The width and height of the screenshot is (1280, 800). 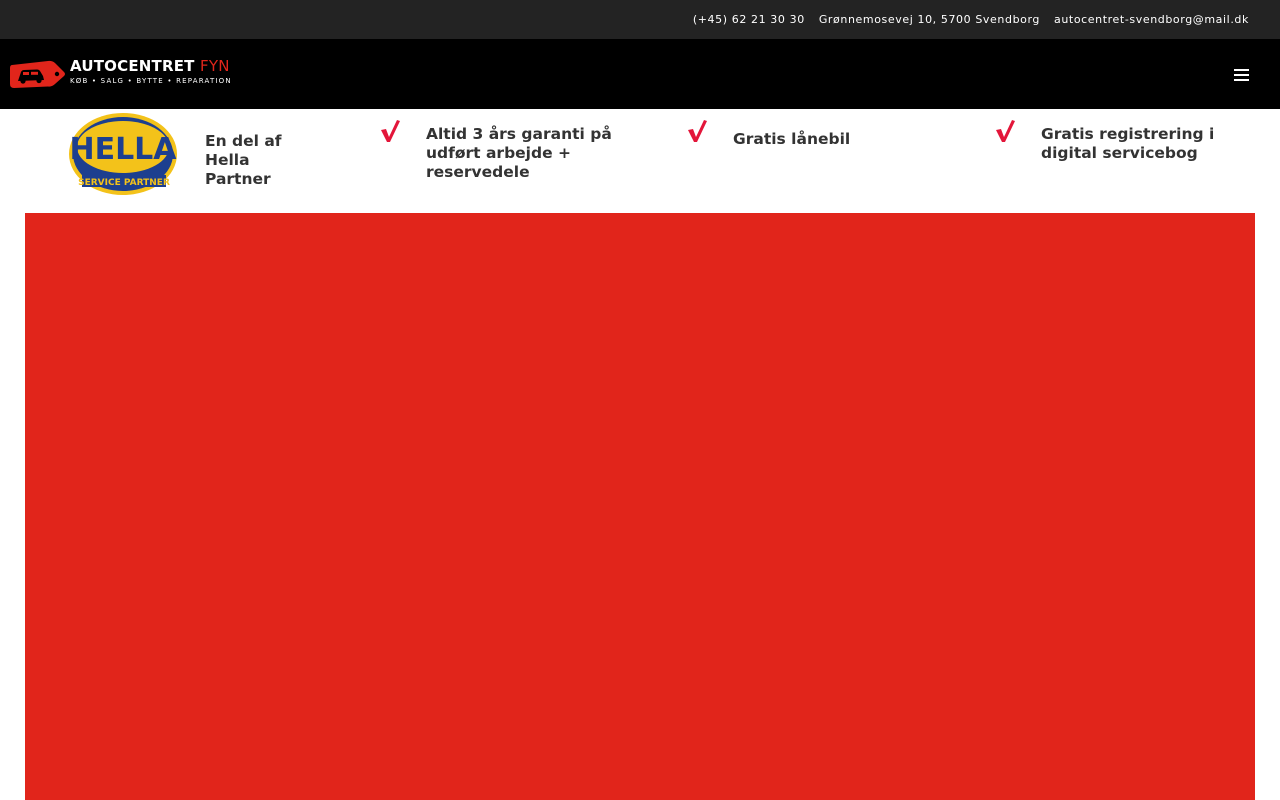 I want to click on hamburger-menu-icon, so click(x=1242, y=75).